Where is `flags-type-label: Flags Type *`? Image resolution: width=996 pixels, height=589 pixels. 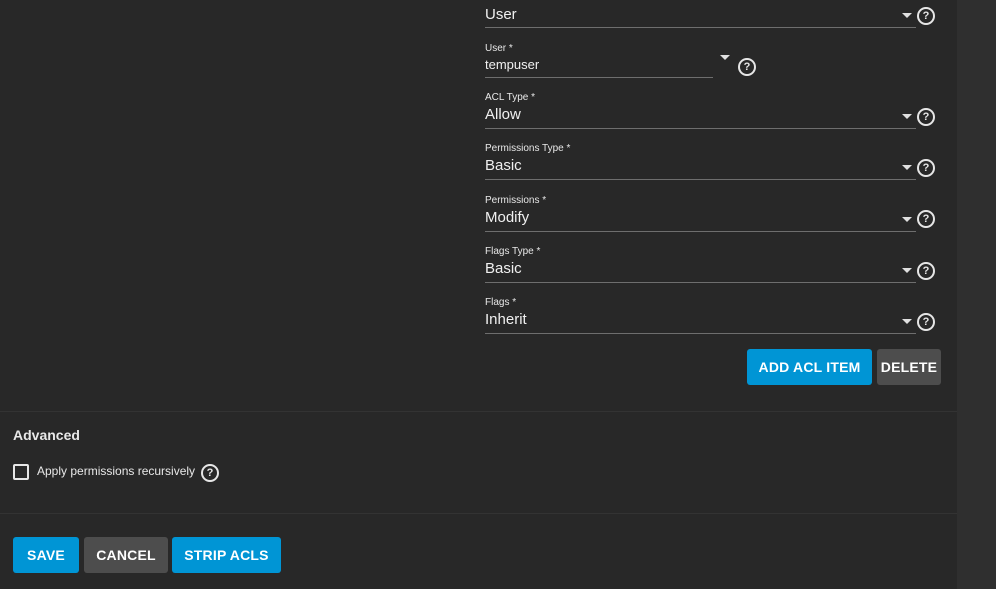
flags-type-label: Flags Type * is located at coordinates (513, 251).